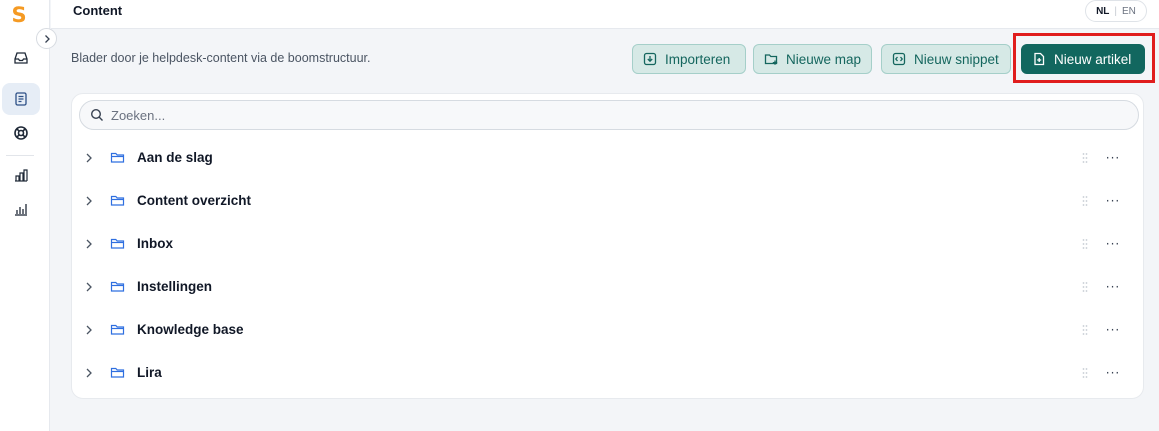 This screenshot has width=1159, height=431. I want to click on tree-item: Aan de slag ···, so click(608, 157).